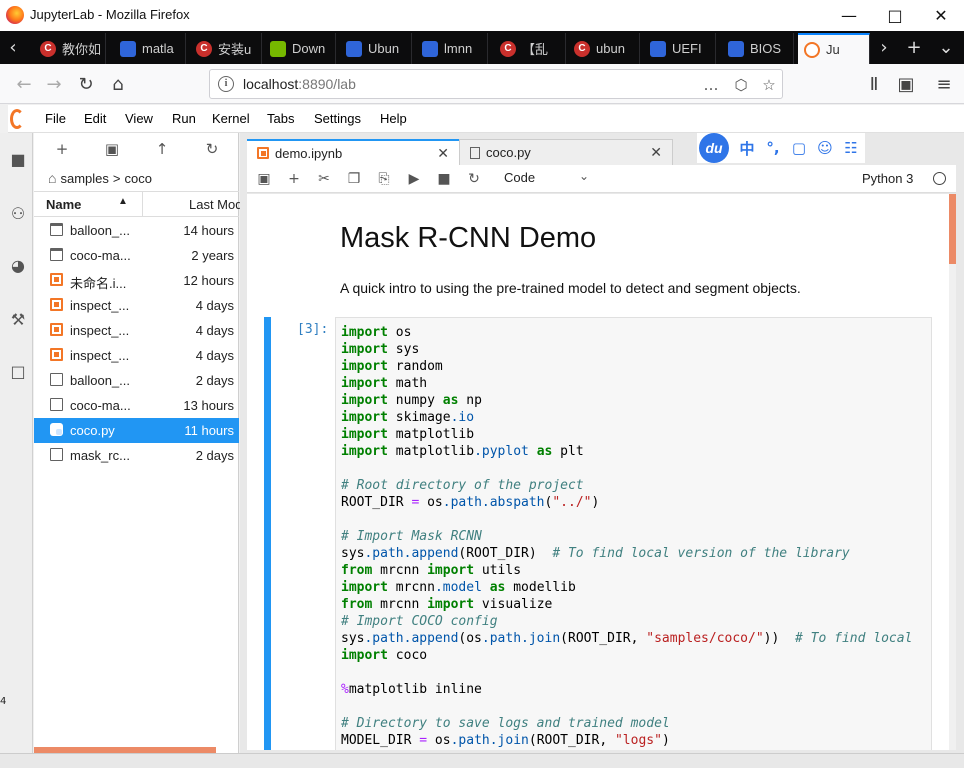 The height and width of the screenshot is (768, 964). I want to click on tabs-icon: □, so click(18, 371).